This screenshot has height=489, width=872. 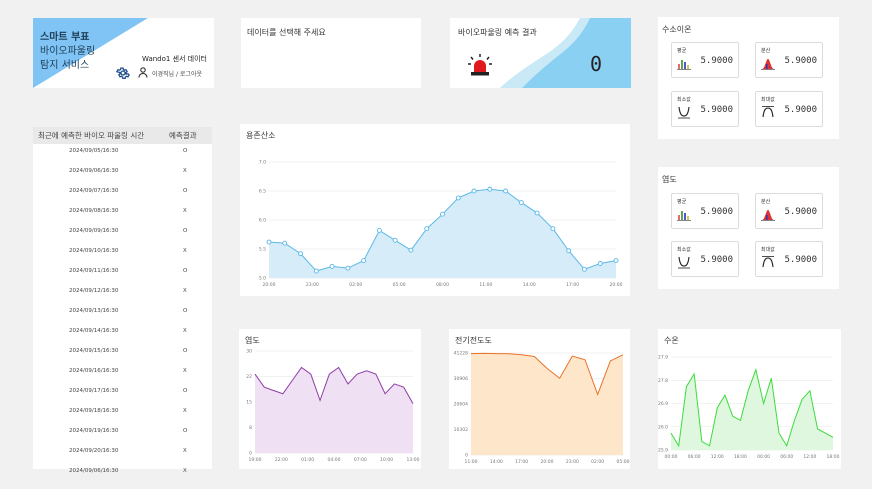 What do you see at coordinates (281, 460) in the screenshot?
I see `x-tick-label: 22:00` at bounding box center [281, 460].